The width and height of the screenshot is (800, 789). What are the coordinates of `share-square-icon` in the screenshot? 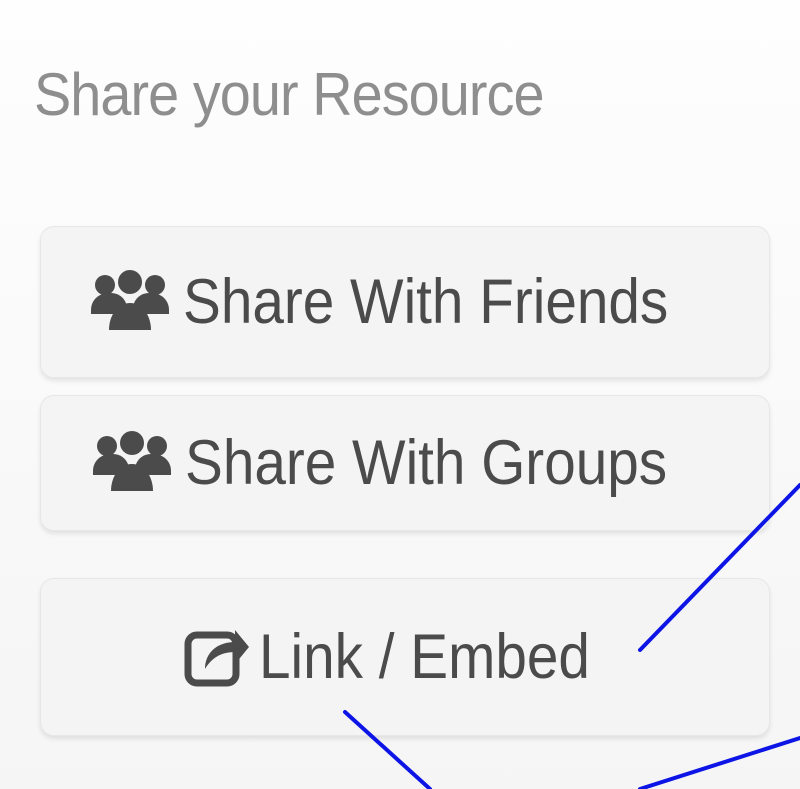 It's located at (216, 657).